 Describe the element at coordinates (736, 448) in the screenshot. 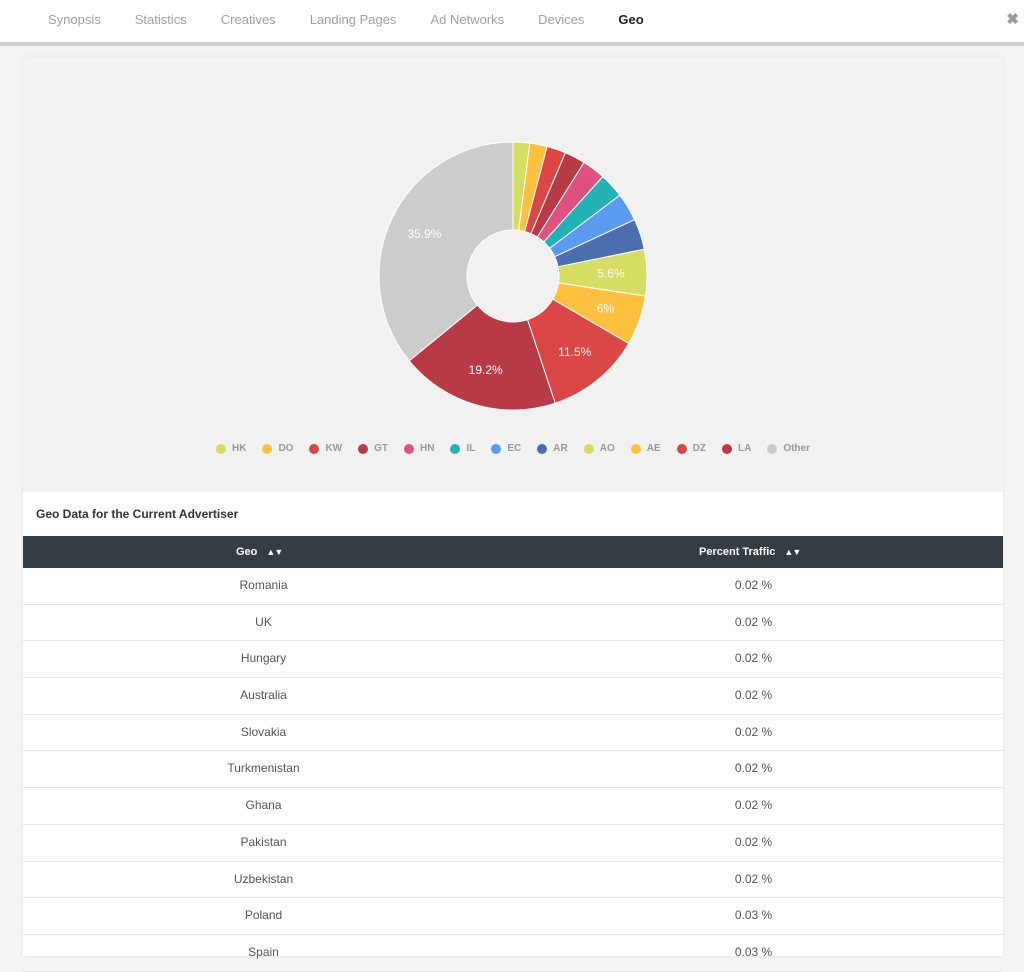

I see `legend-item: LA` at that location.